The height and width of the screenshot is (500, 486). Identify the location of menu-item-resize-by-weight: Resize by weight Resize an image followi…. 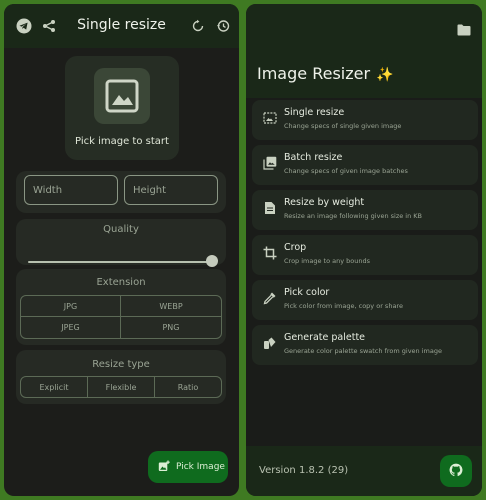
(365, 210).